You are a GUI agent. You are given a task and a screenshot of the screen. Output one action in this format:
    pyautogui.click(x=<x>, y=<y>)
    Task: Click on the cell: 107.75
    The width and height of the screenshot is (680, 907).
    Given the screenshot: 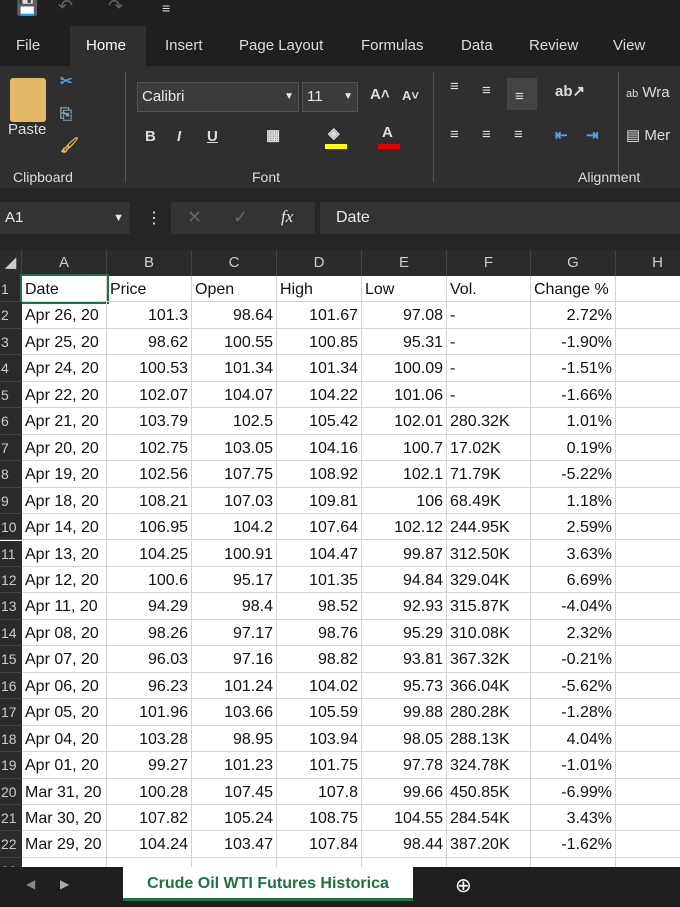 What is the action you would take?
    pyautogui.click(x=234, y=474)
    